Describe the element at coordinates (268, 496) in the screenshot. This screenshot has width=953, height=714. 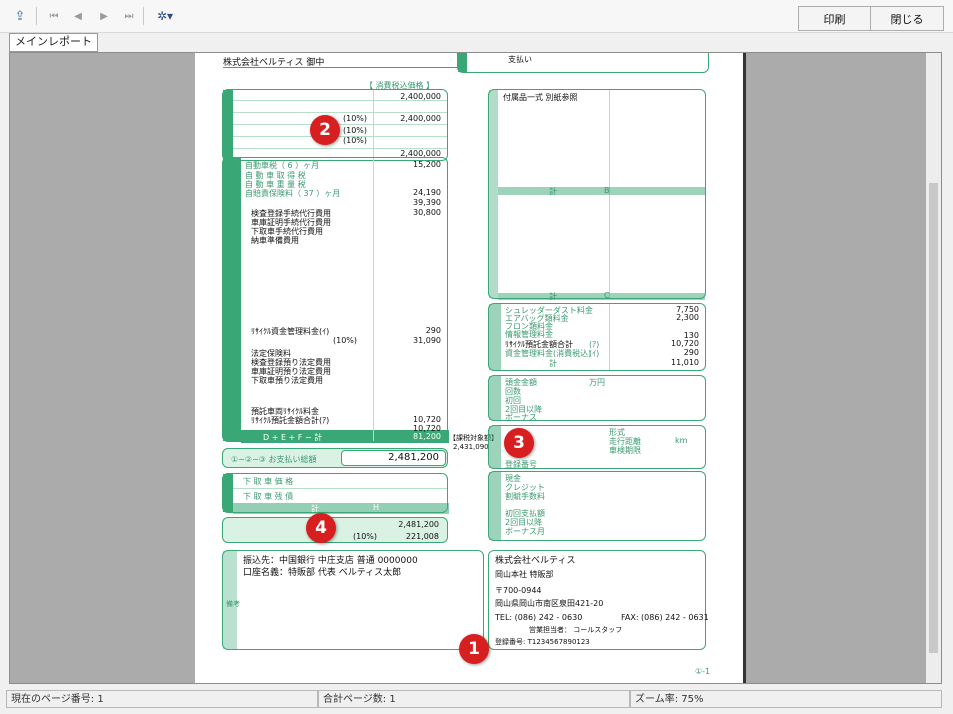
I see `trade-in-row2: 下 取 車 残 債` at that location.